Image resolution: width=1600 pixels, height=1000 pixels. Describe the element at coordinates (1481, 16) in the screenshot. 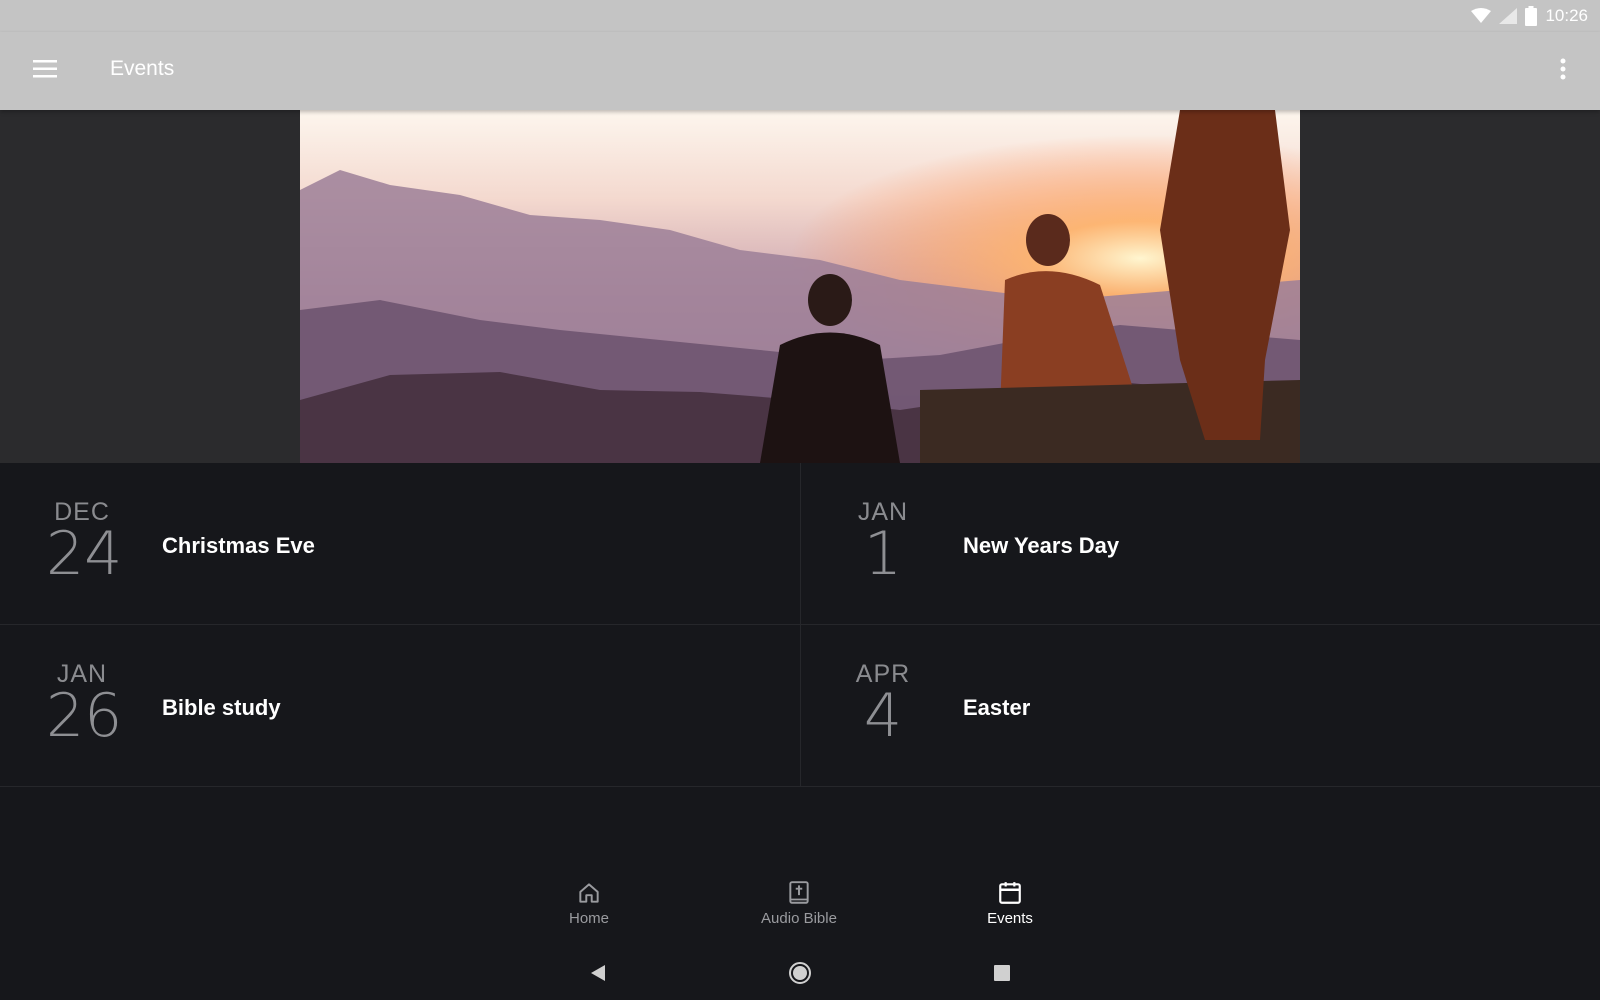

I see `wifi-icon` at that location.